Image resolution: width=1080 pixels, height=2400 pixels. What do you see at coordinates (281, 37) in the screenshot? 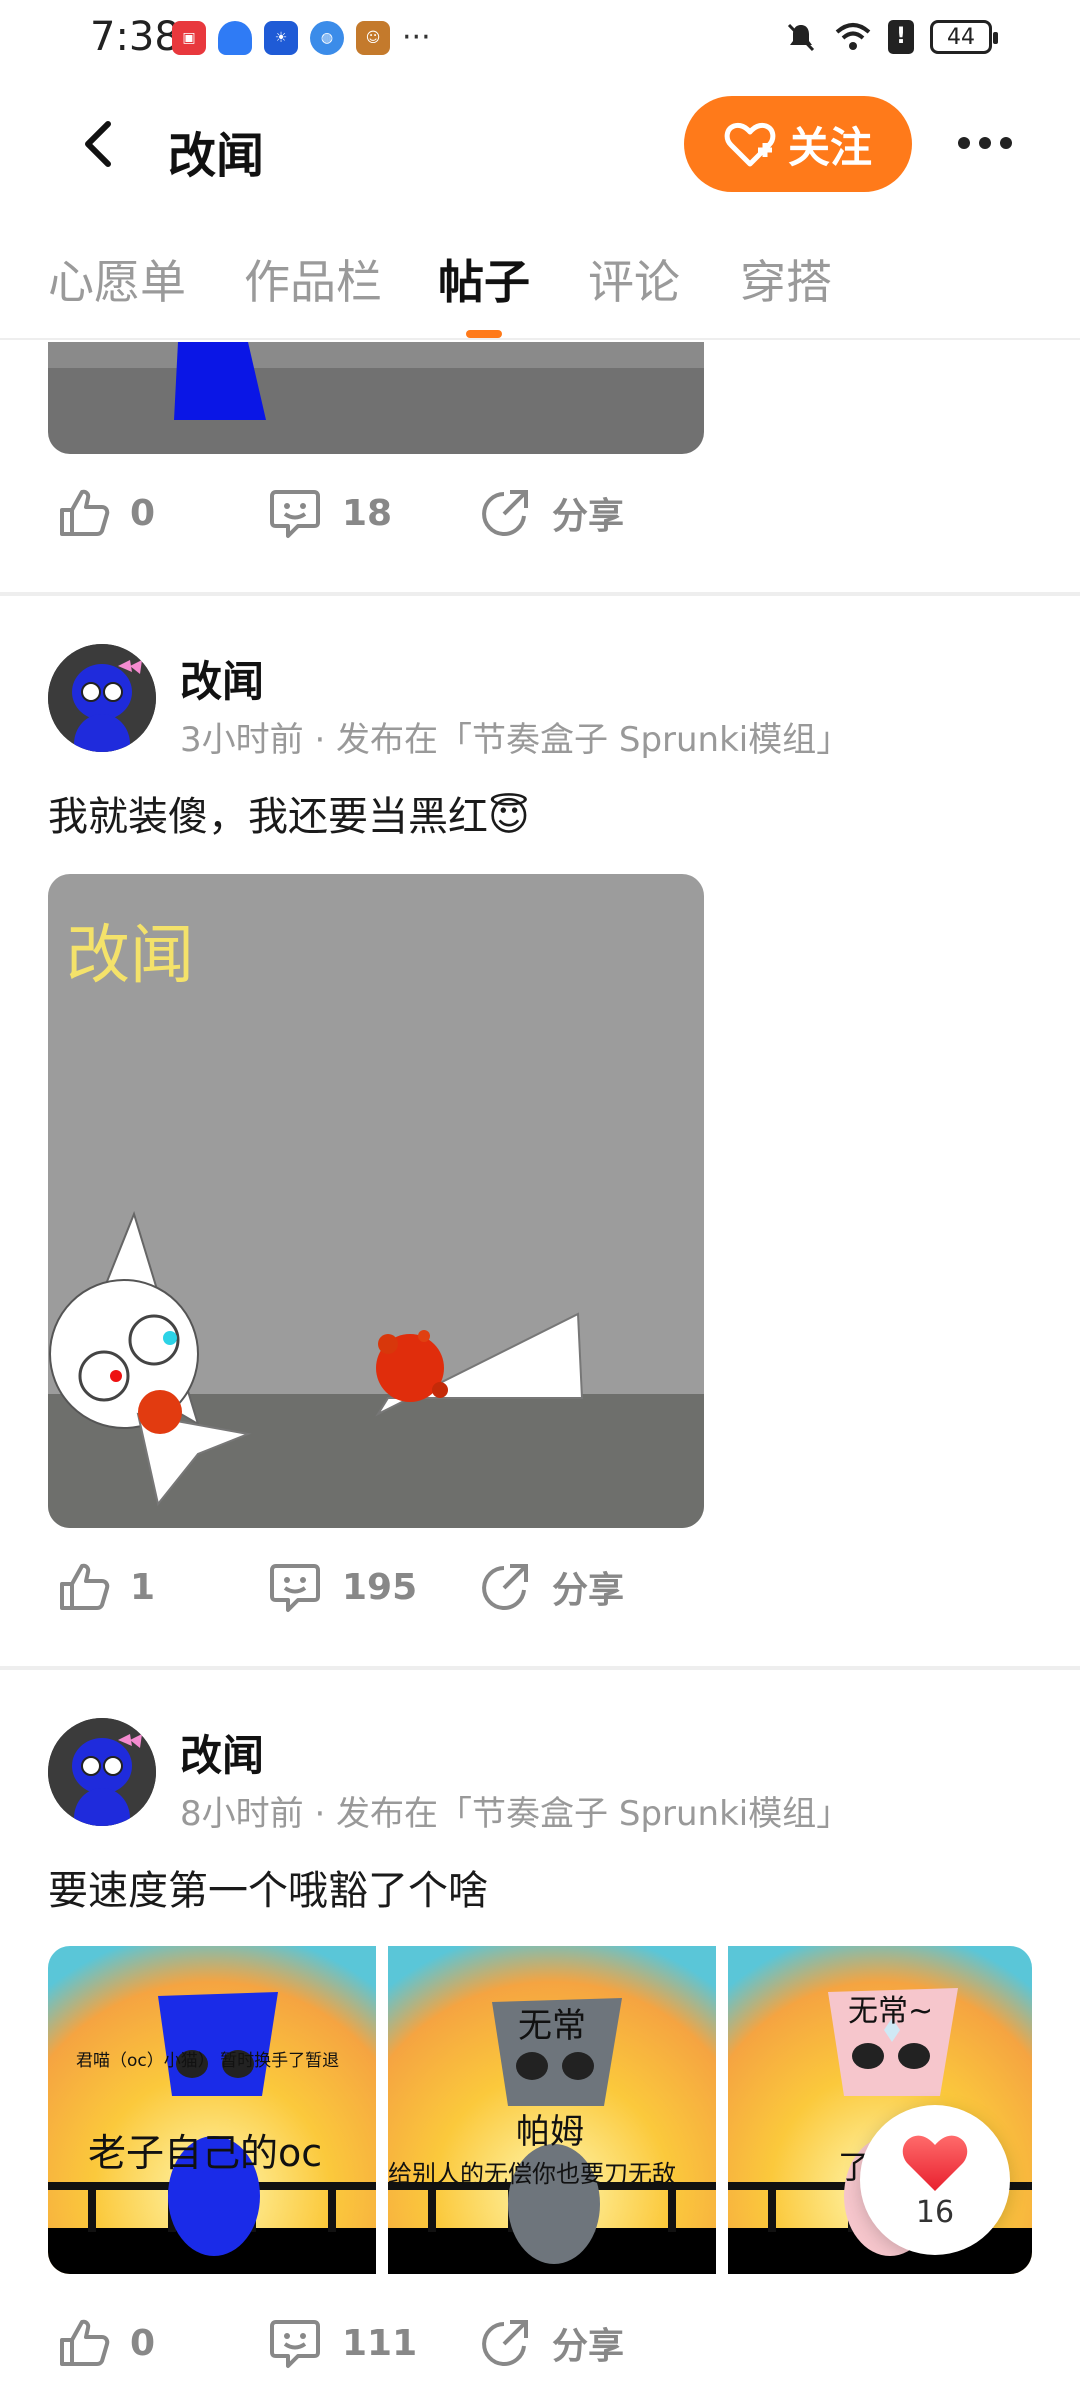
I see `bulb-icon: ☀` at bounding box center [281, 37].